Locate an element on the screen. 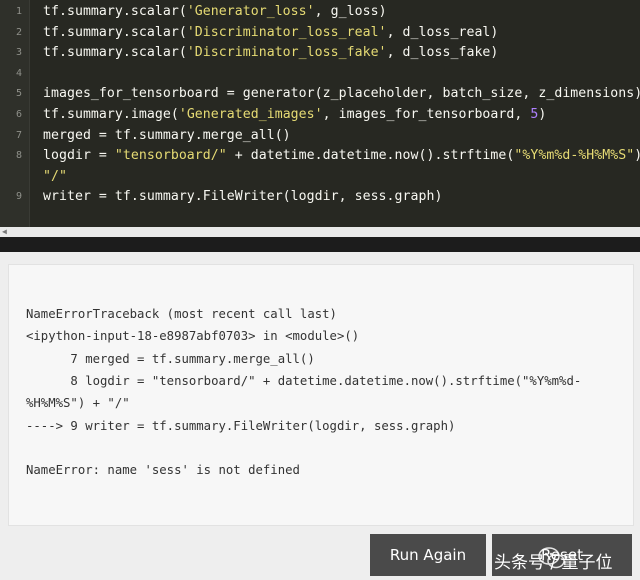 This screenshot has width=640, height=580. line-number: 6 is located at coordinates (18, 114).